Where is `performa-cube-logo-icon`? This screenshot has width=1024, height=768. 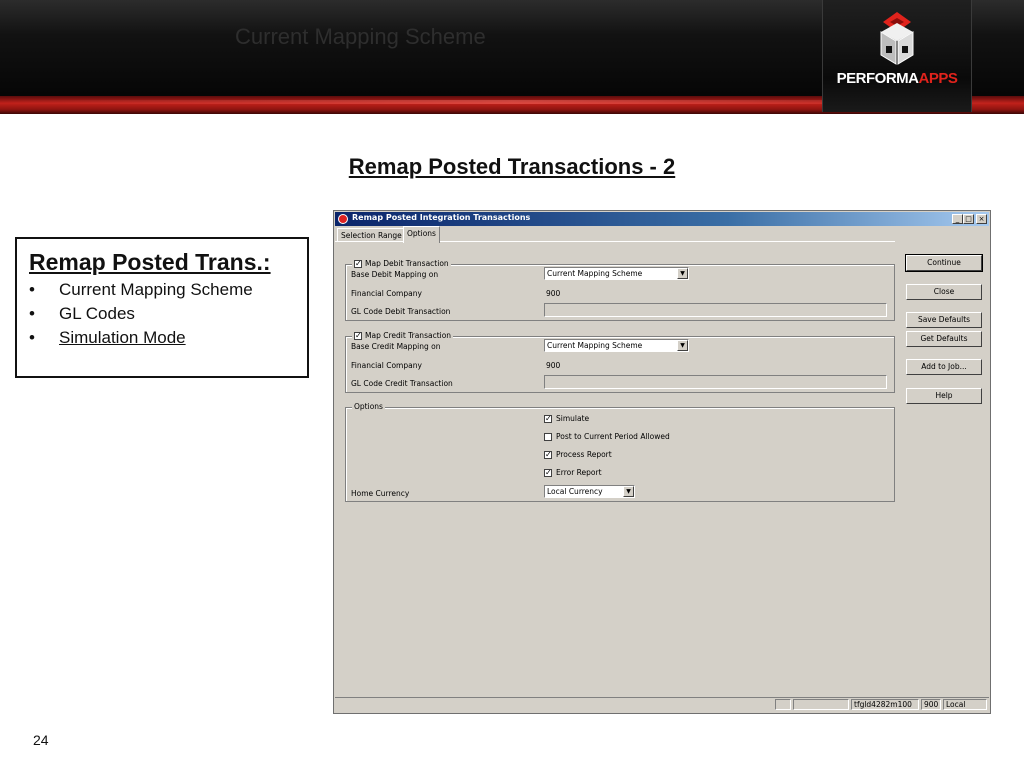
performa-cube-logo-icon is located at coordinates (897, 38).